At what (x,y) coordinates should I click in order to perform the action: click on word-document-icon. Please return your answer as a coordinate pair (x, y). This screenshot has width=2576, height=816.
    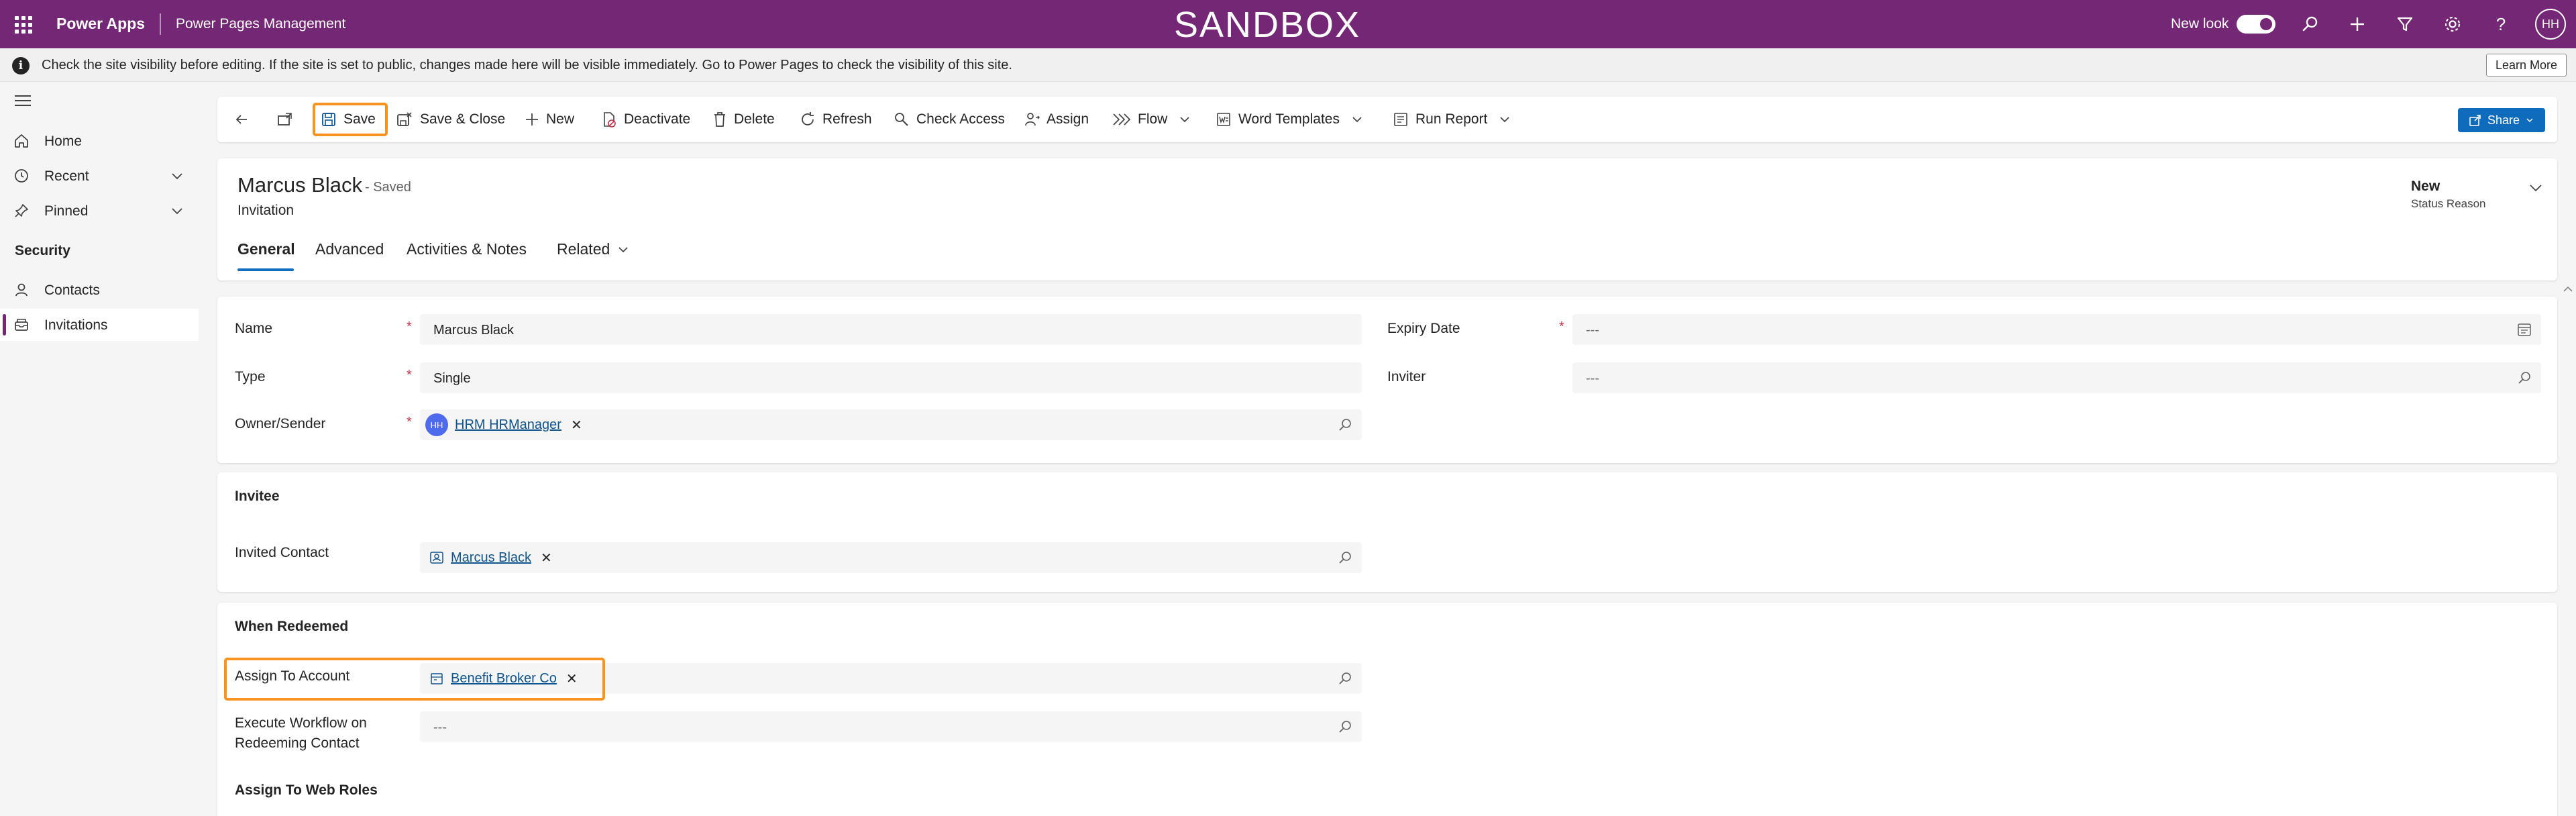
    Looking at the image, I should click on (1223, 119).